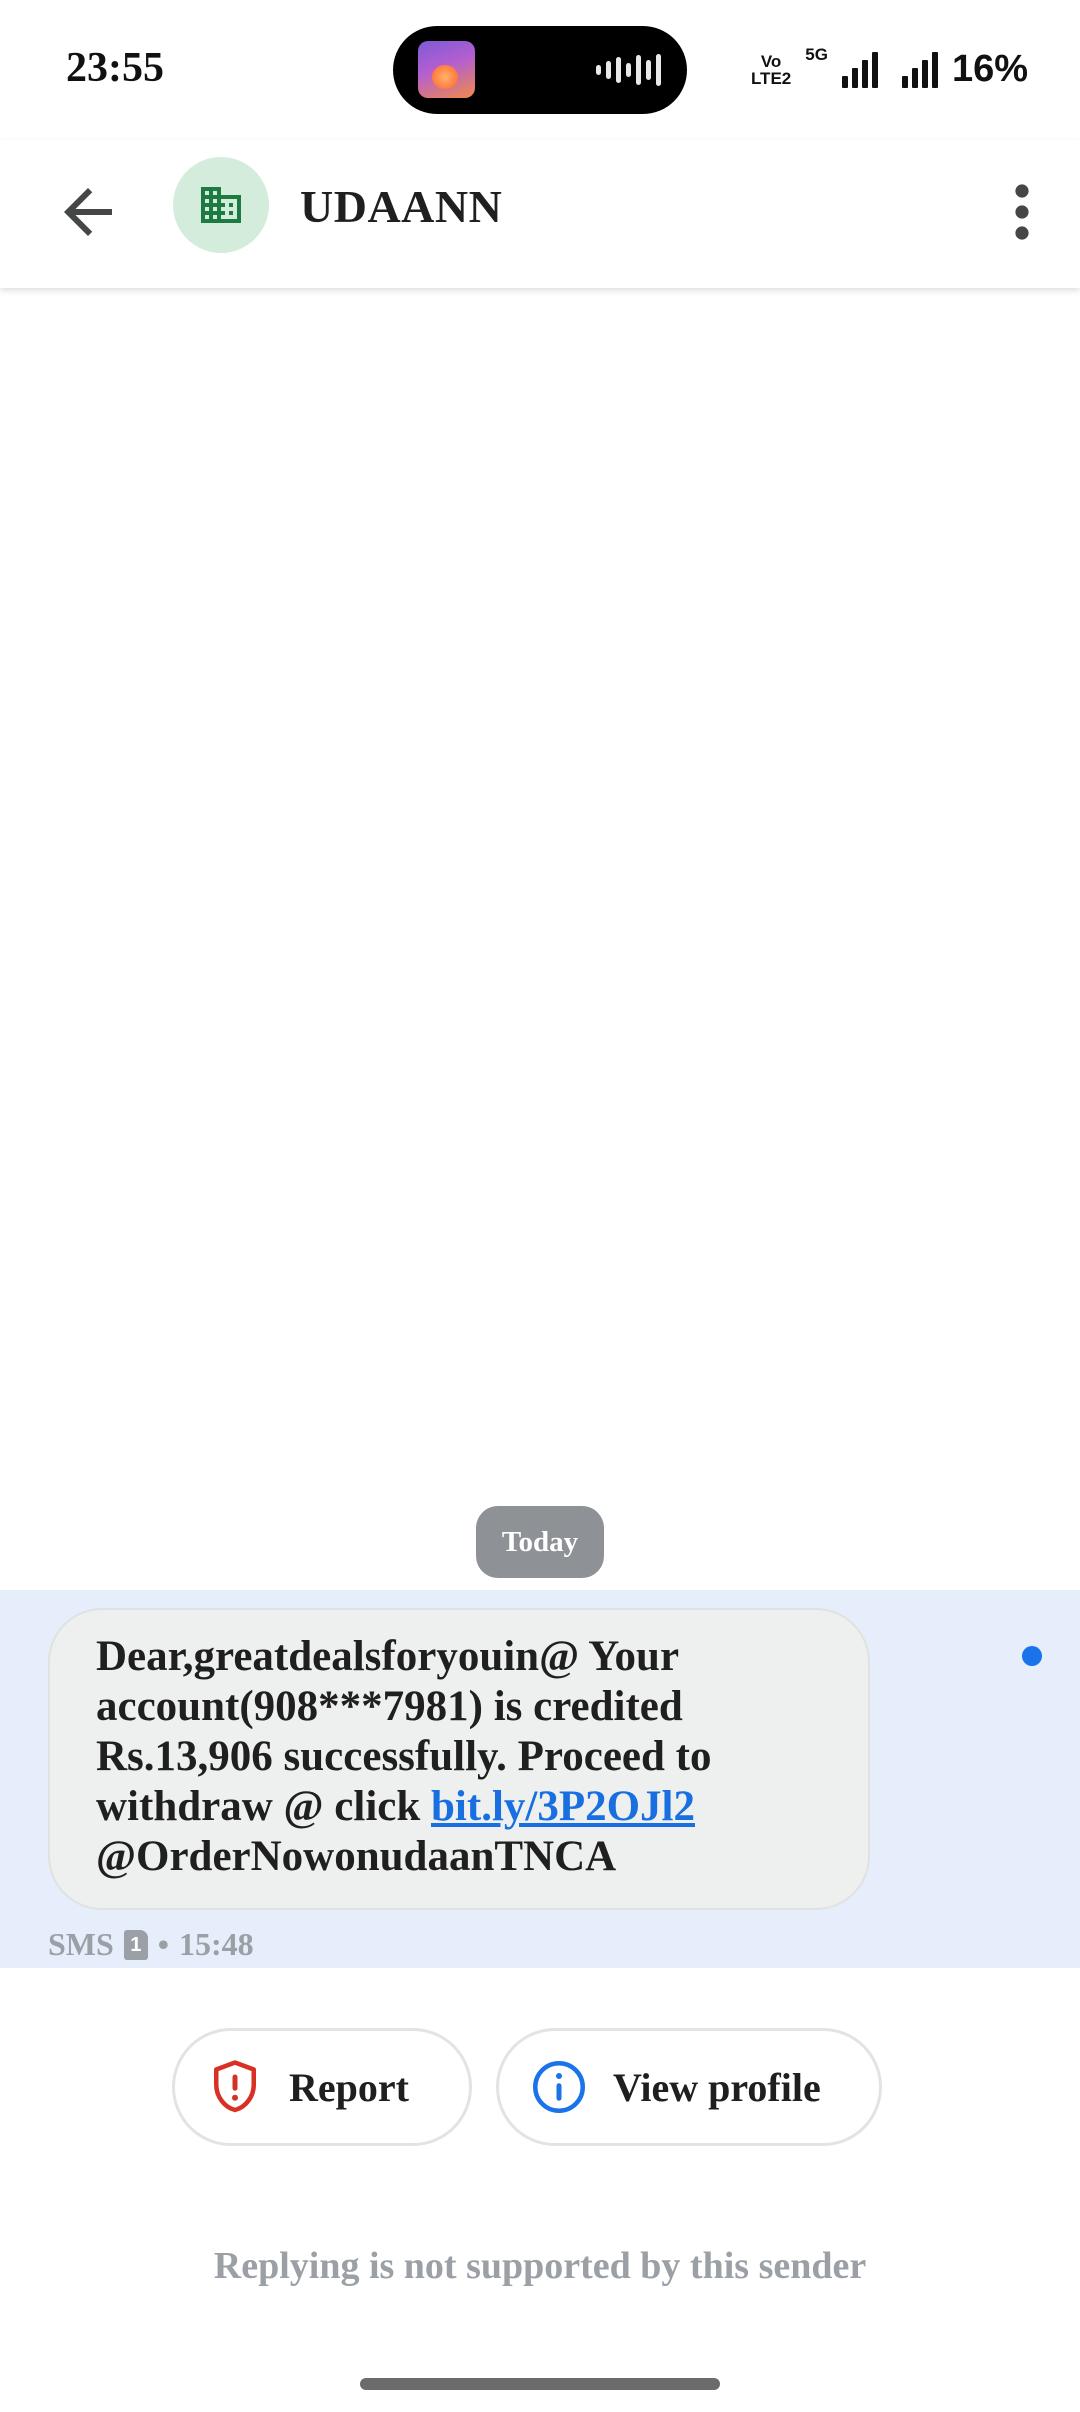 The height and width of the screenshot is (2412, 1080). Describe the element at coordinates (349, 2087) in the screenshot. I see `report-label: Report` at that location.